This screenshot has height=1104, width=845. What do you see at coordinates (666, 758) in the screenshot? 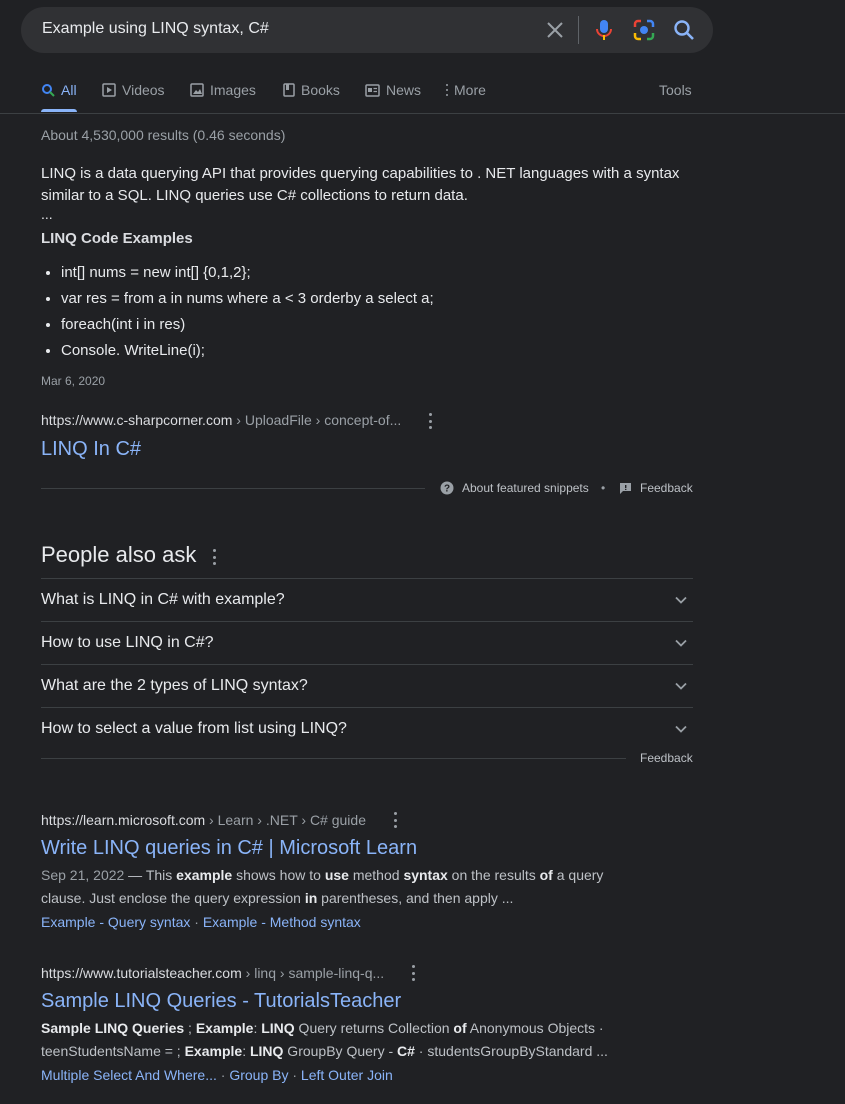
I see `paa-feedback-link: Feedback` at bounding box center [666, 758].